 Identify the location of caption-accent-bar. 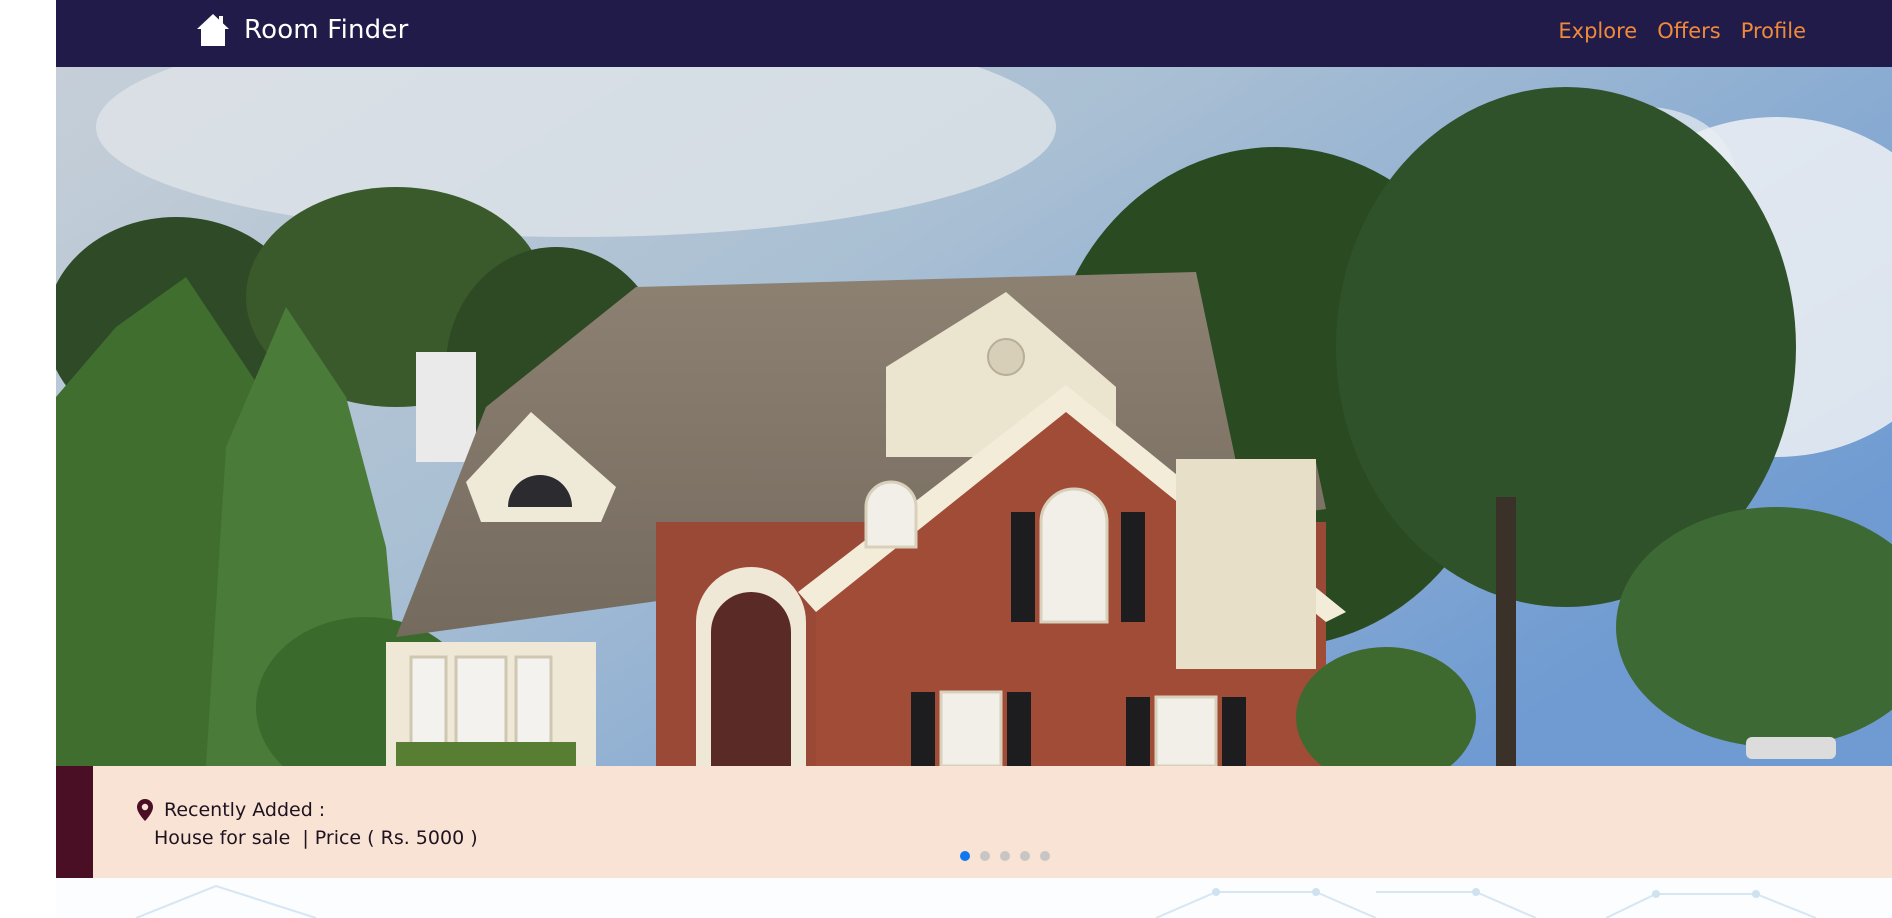
(74, 822).